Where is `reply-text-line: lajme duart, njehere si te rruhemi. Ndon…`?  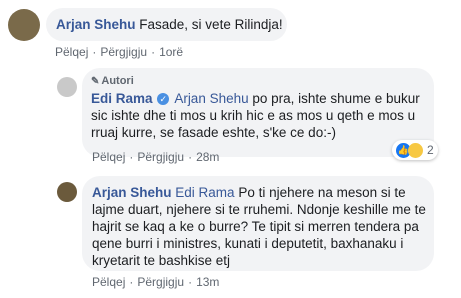 reply-text-line: lajme duart, njehere si te rruhemi. Ndon… is located at coordinates (259, 209).